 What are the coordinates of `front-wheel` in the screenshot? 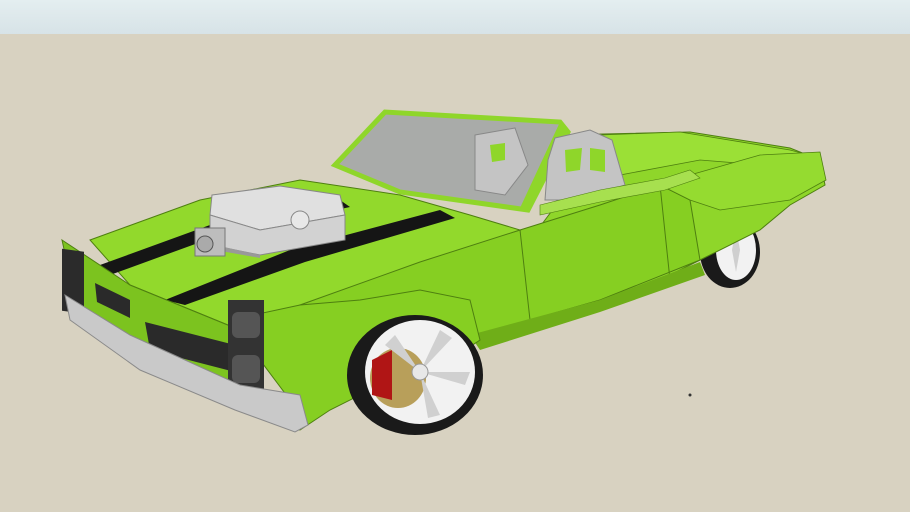 It's located at (415, 375).